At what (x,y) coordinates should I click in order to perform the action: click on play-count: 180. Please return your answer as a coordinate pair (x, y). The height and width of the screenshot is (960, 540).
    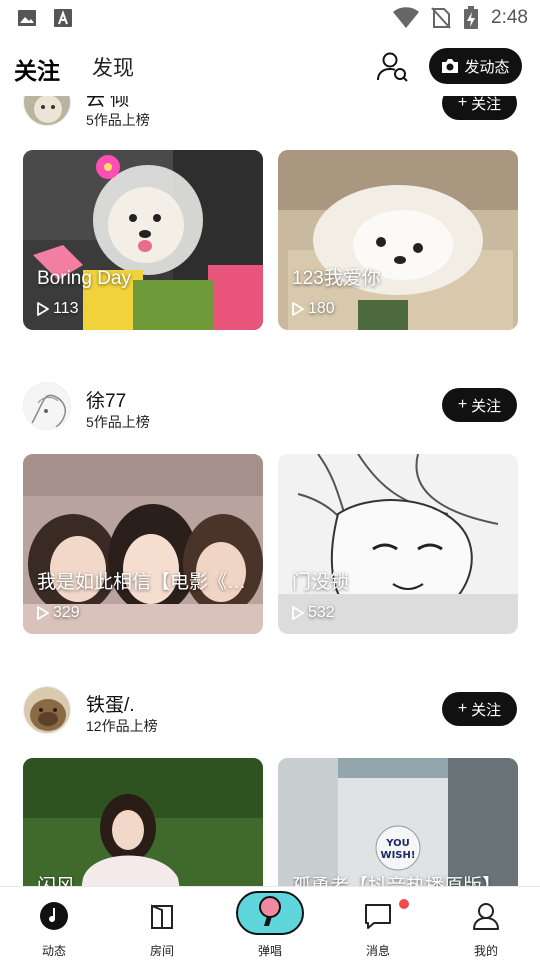
    Looking at the image, I should click on (313, 309).